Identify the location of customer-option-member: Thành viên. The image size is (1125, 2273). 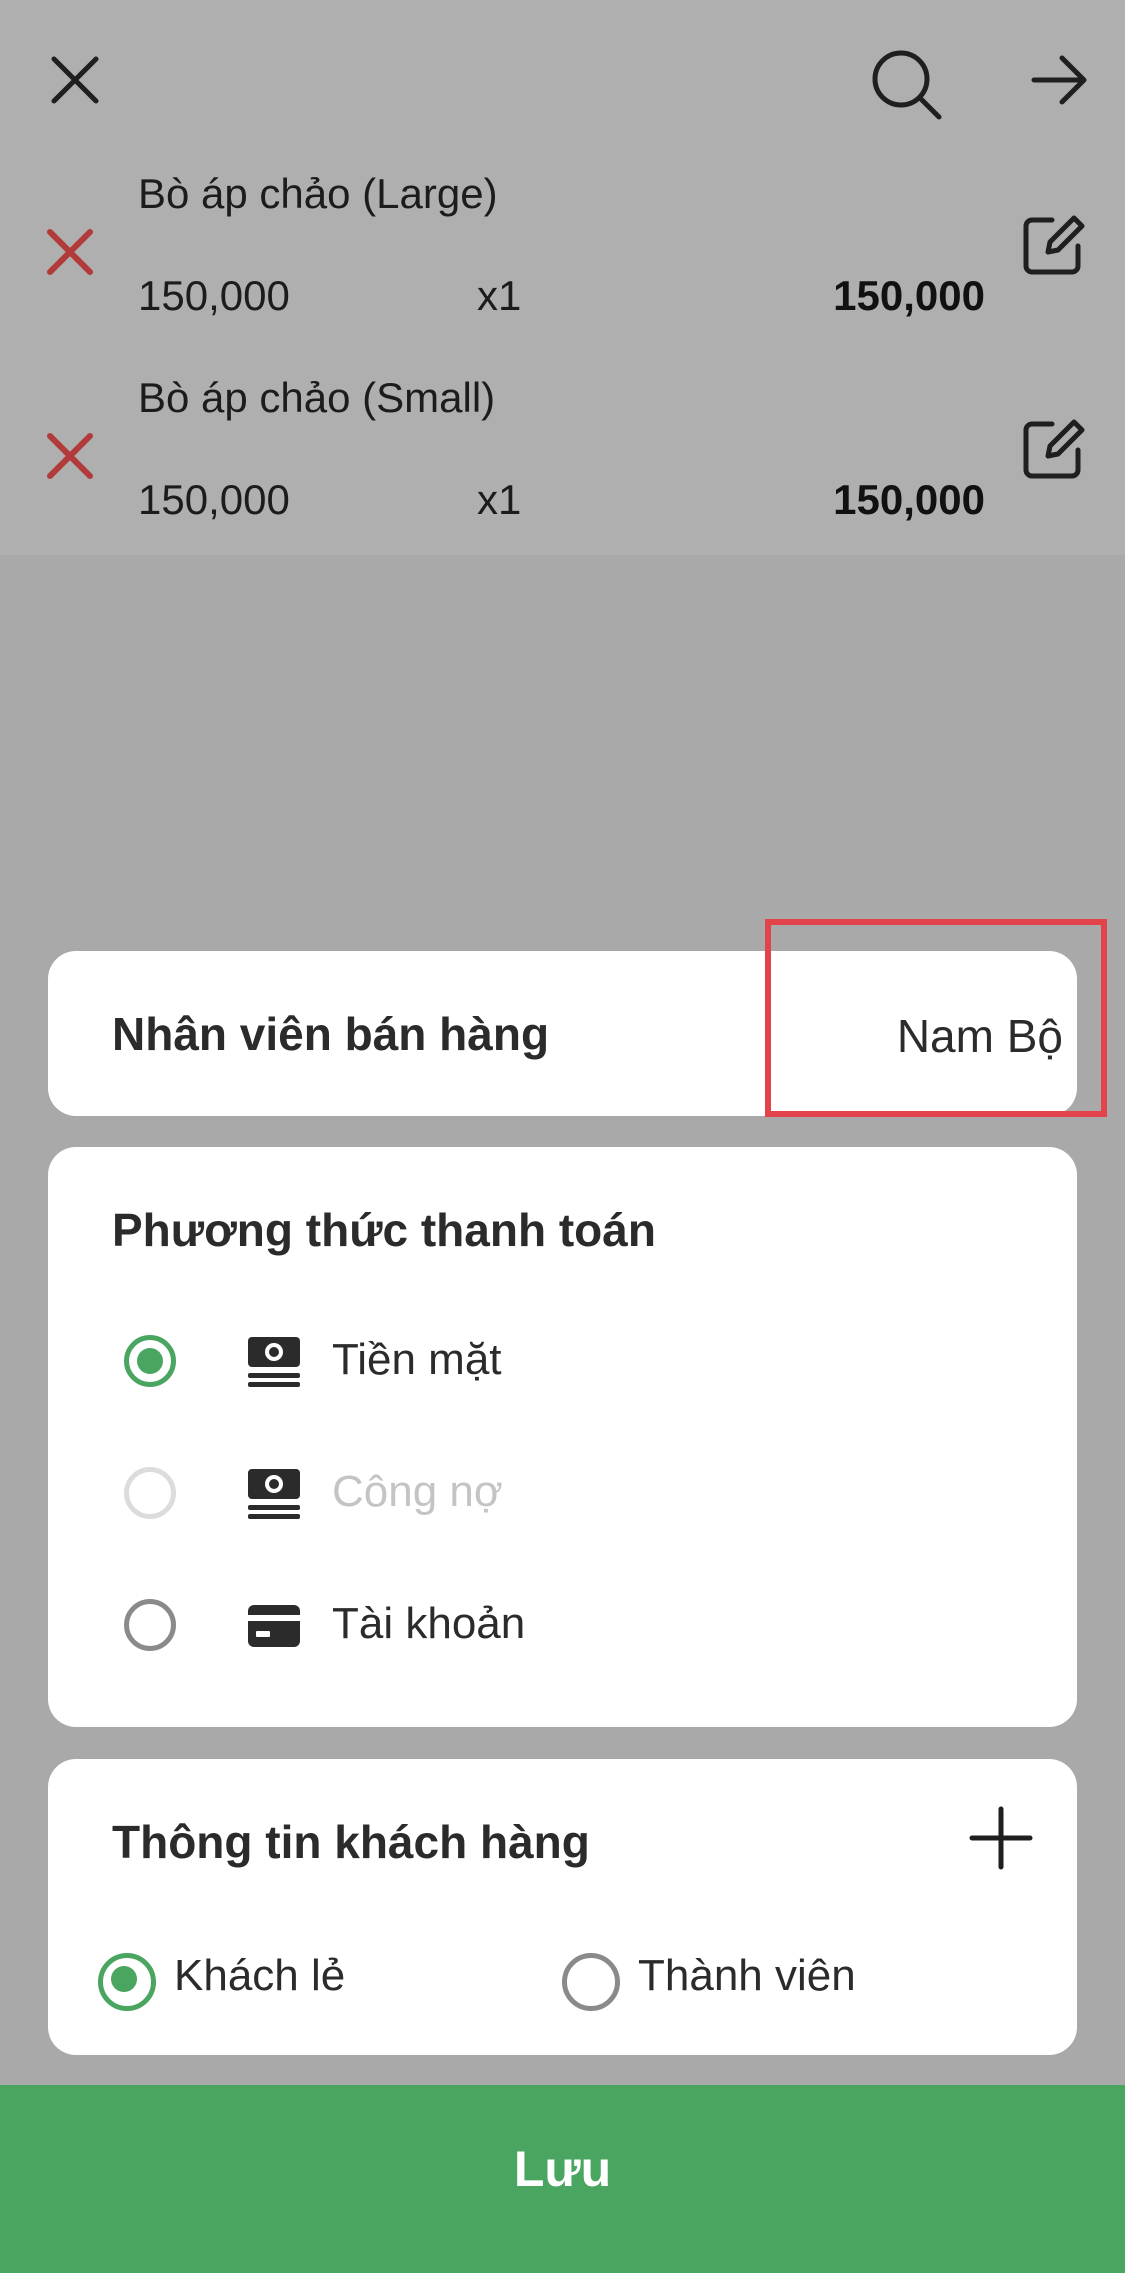
(762, 1980).